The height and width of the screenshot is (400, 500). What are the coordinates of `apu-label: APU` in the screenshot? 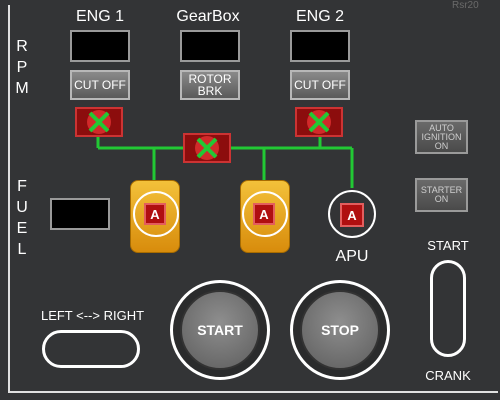 It's located at (352, 256).